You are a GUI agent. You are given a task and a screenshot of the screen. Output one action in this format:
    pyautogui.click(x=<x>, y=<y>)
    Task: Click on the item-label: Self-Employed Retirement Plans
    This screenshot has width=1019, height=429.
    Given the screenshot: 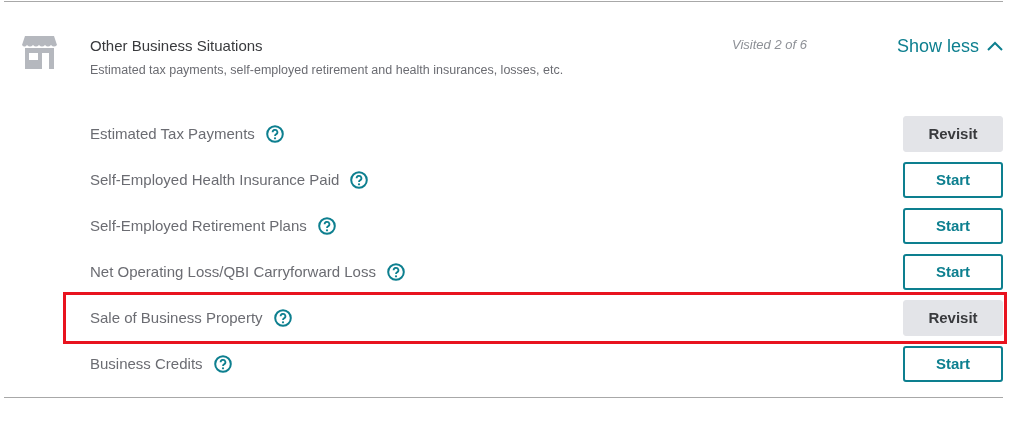 What is the action you would take?
    pyautogui.click(x=198, y=225)
    